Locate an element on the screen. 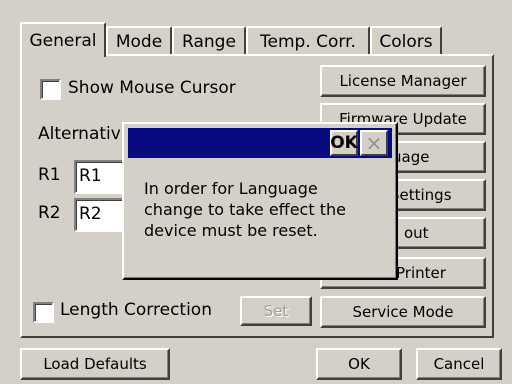  tab-temp-corr: Temp. Corr. is located at coordinates (308, 40).